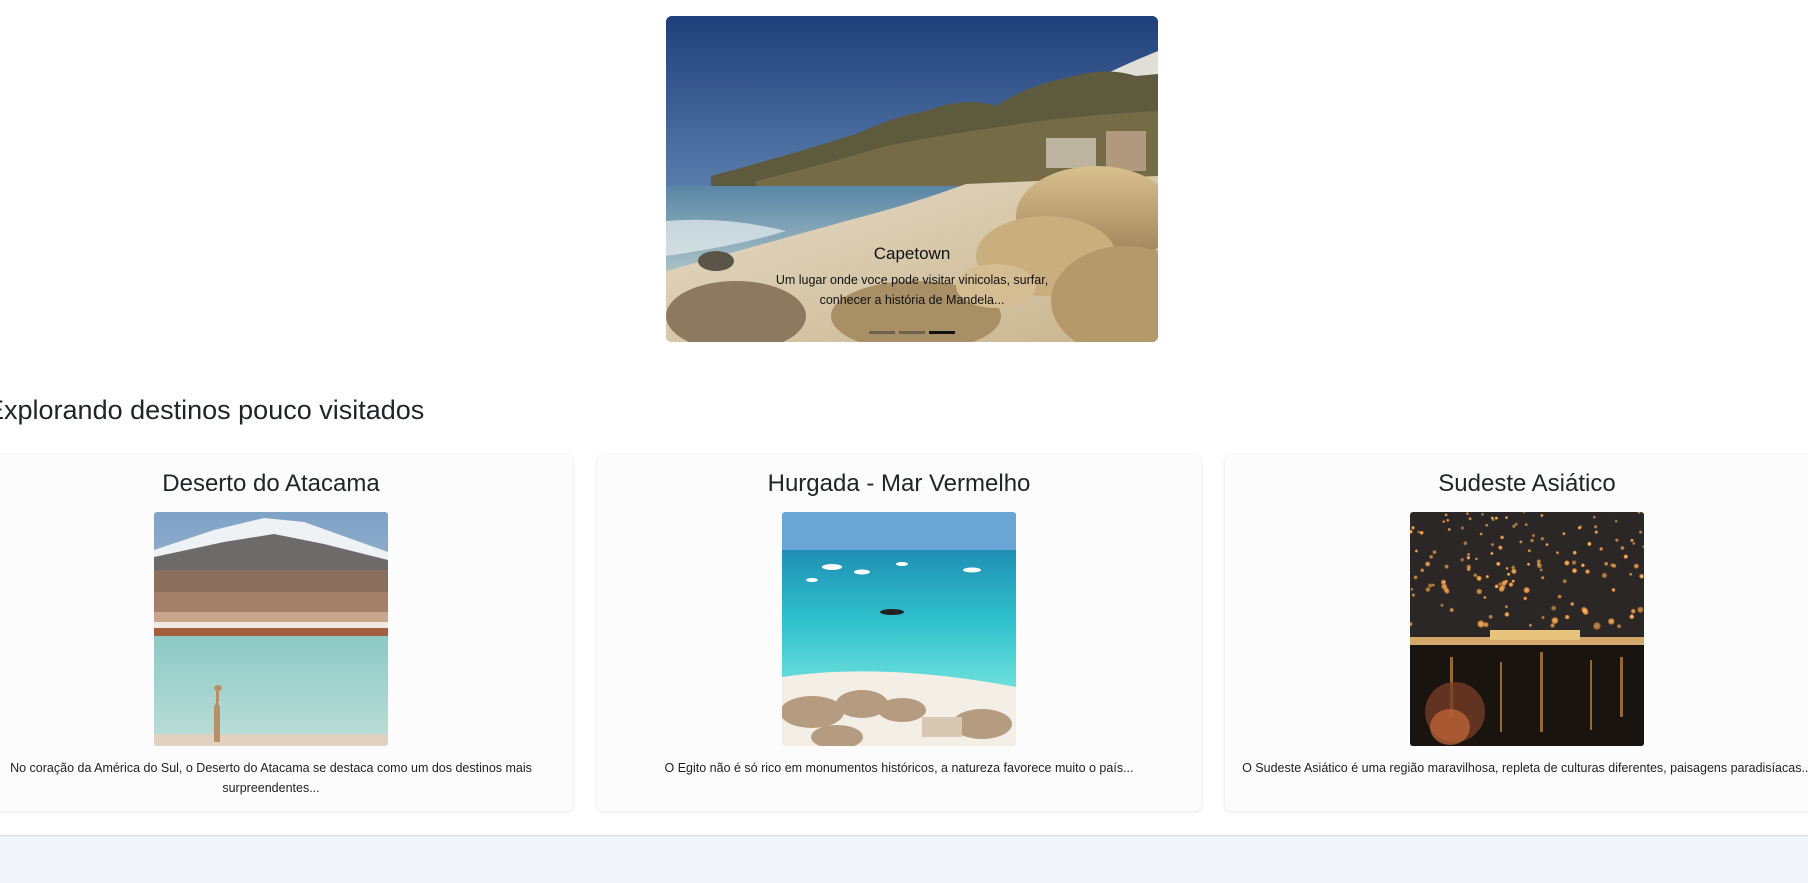 The width and height of the screenshot is (1808, 883). I want to click on sudeste-asiatico-image, so click(1527, 629).